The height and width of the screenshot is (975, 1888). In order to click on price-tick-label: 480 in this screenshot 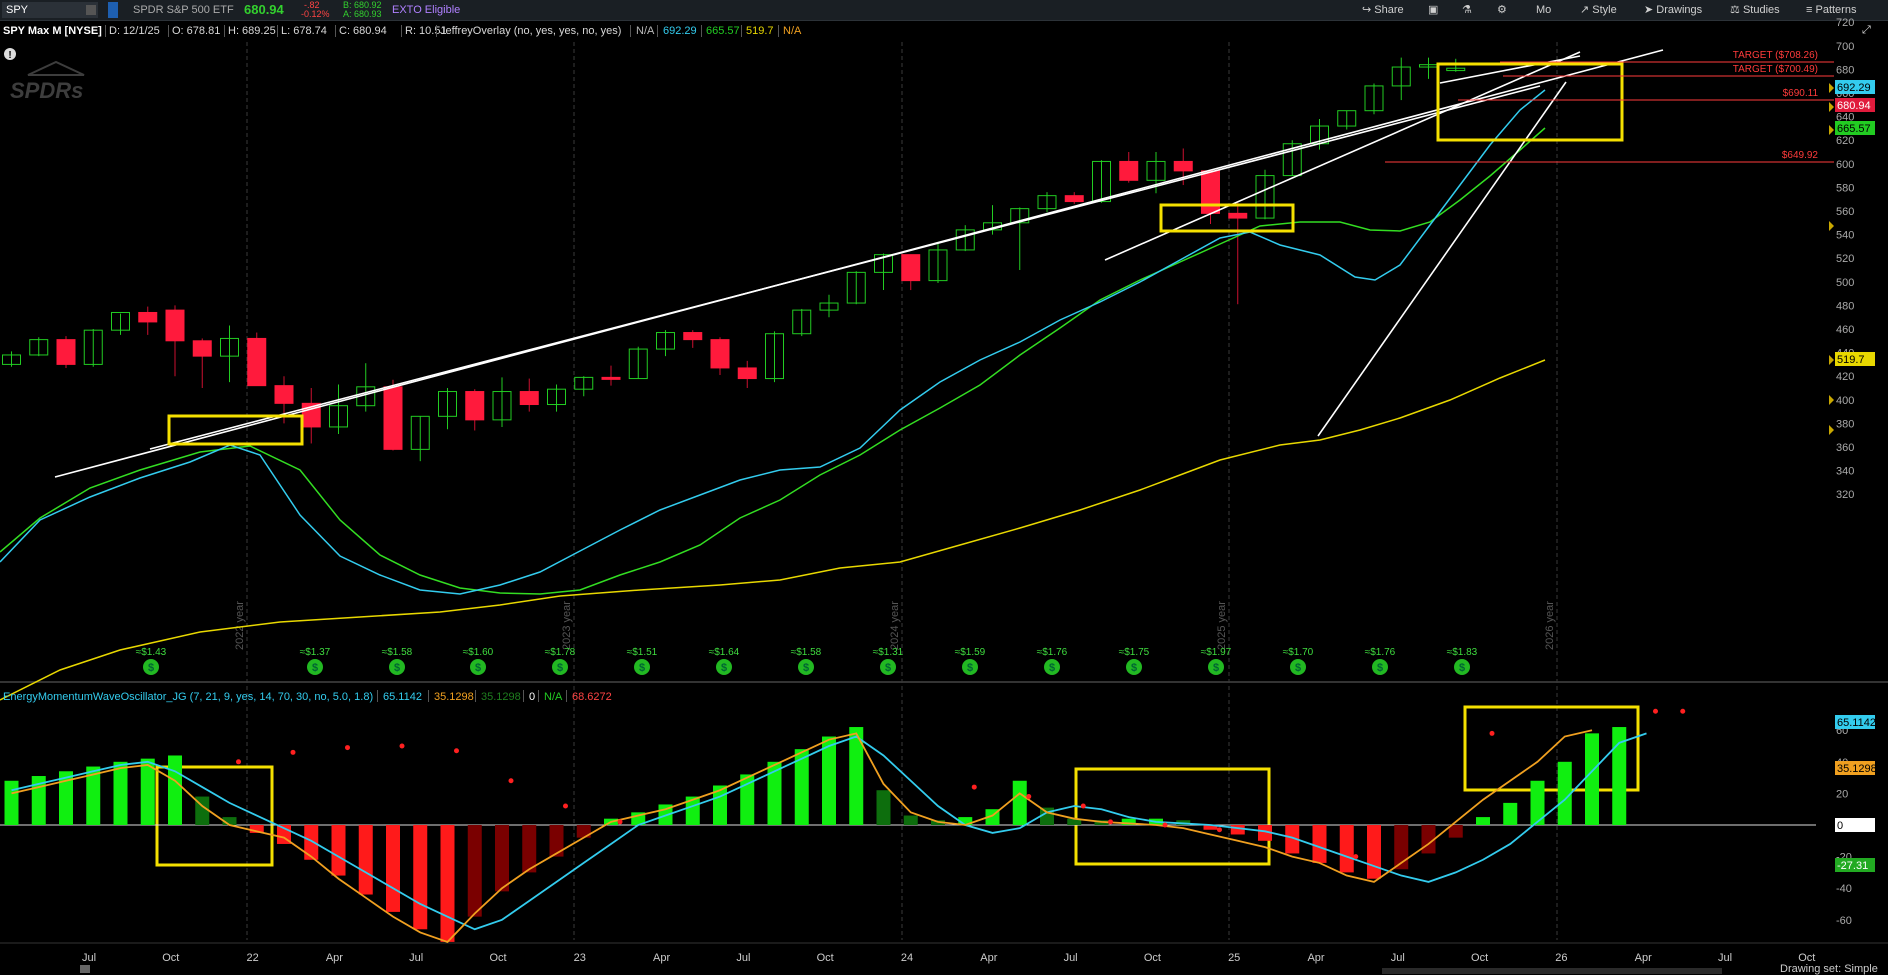, I will do `click(1845, 306)`.